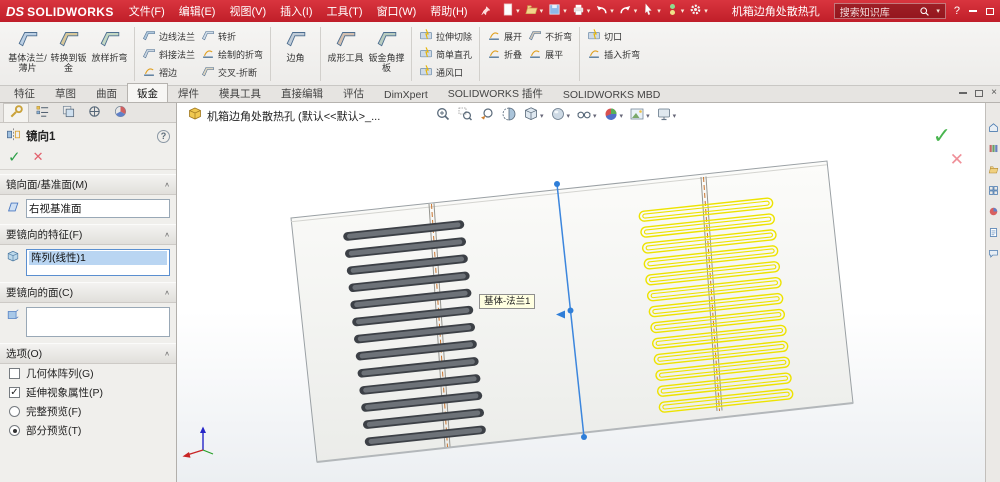  Describe the element at coordinates (889, 11) in the screenshot. I see `knowledge-search-input: 搜索知识库 ▾` at that location.